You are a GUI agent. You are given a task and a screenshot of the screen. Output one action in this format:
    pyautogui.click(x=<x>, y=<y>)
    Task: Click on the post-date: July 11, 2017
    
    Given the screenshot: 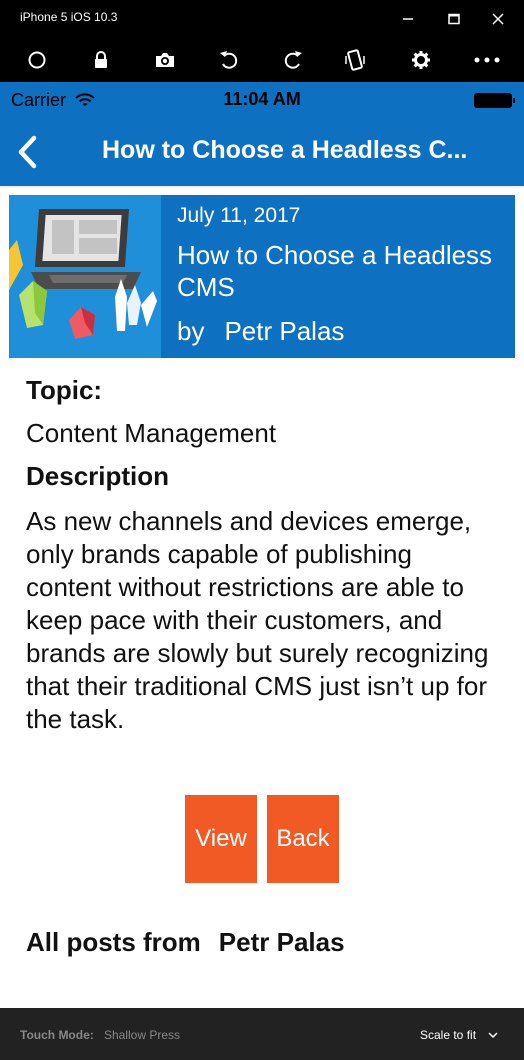 What is the action you would take?
    pyautogui.click(x=239, y=215)
    